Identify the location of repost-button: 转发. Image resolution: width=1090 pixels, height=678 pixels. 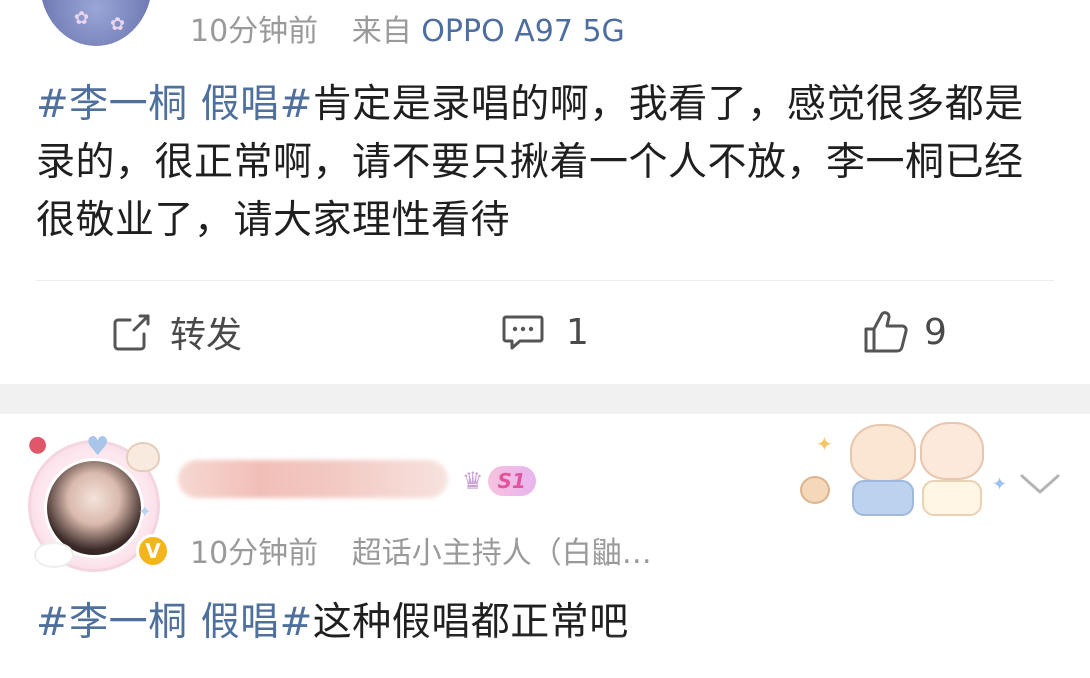
(176, 332).